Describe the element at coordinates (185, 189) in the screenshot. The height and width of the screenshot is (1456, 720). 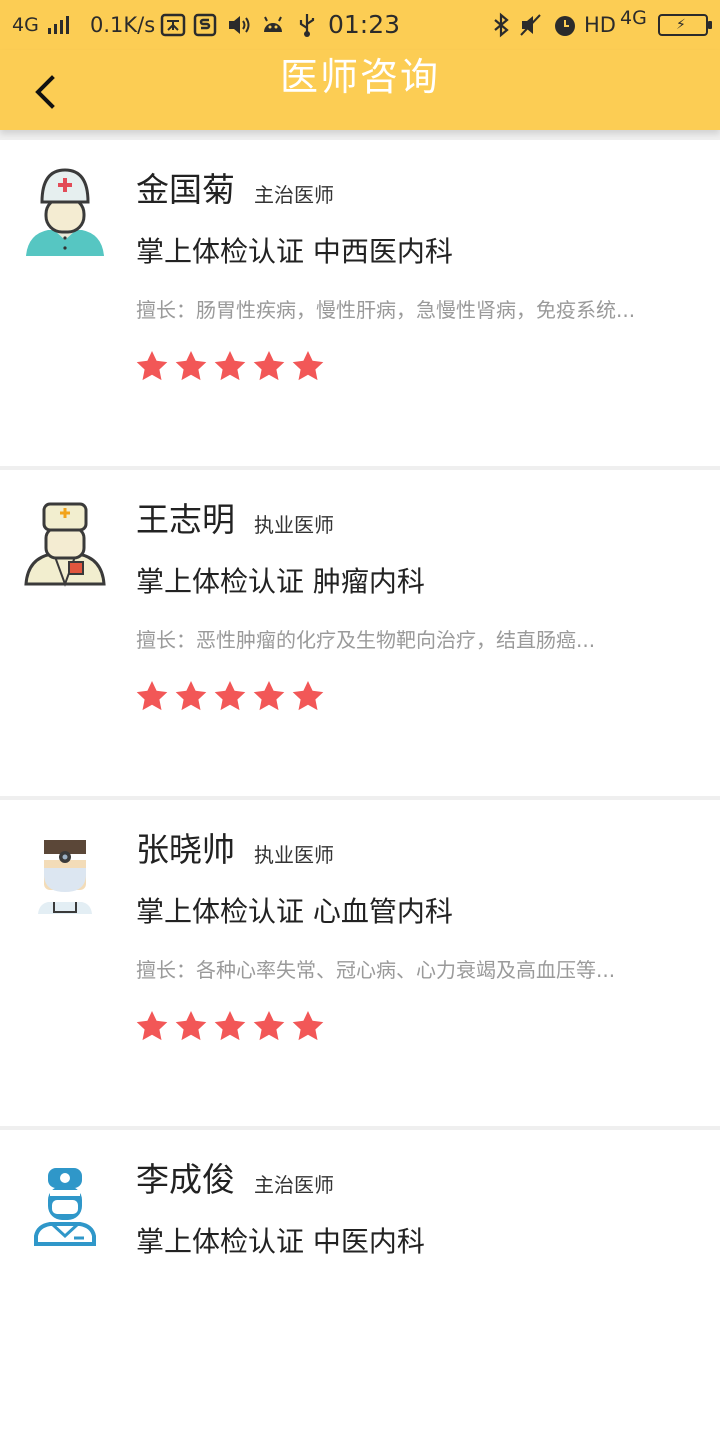
I see `doctor-name: 金国菊` at that location.